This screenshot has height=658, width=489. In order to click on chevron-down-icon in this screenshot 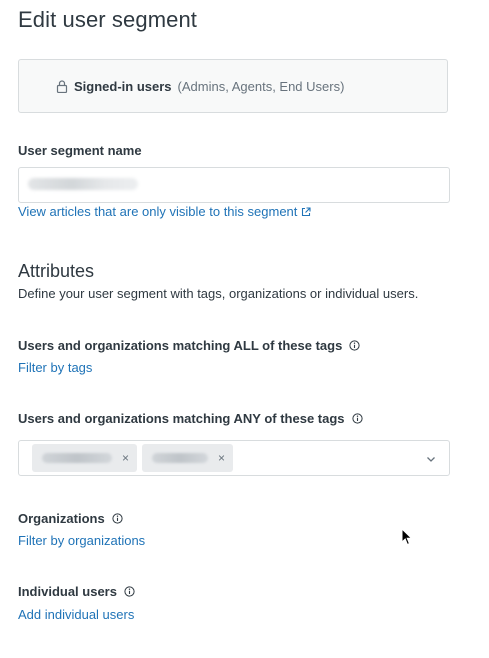, I will do `click(431, 459)`.